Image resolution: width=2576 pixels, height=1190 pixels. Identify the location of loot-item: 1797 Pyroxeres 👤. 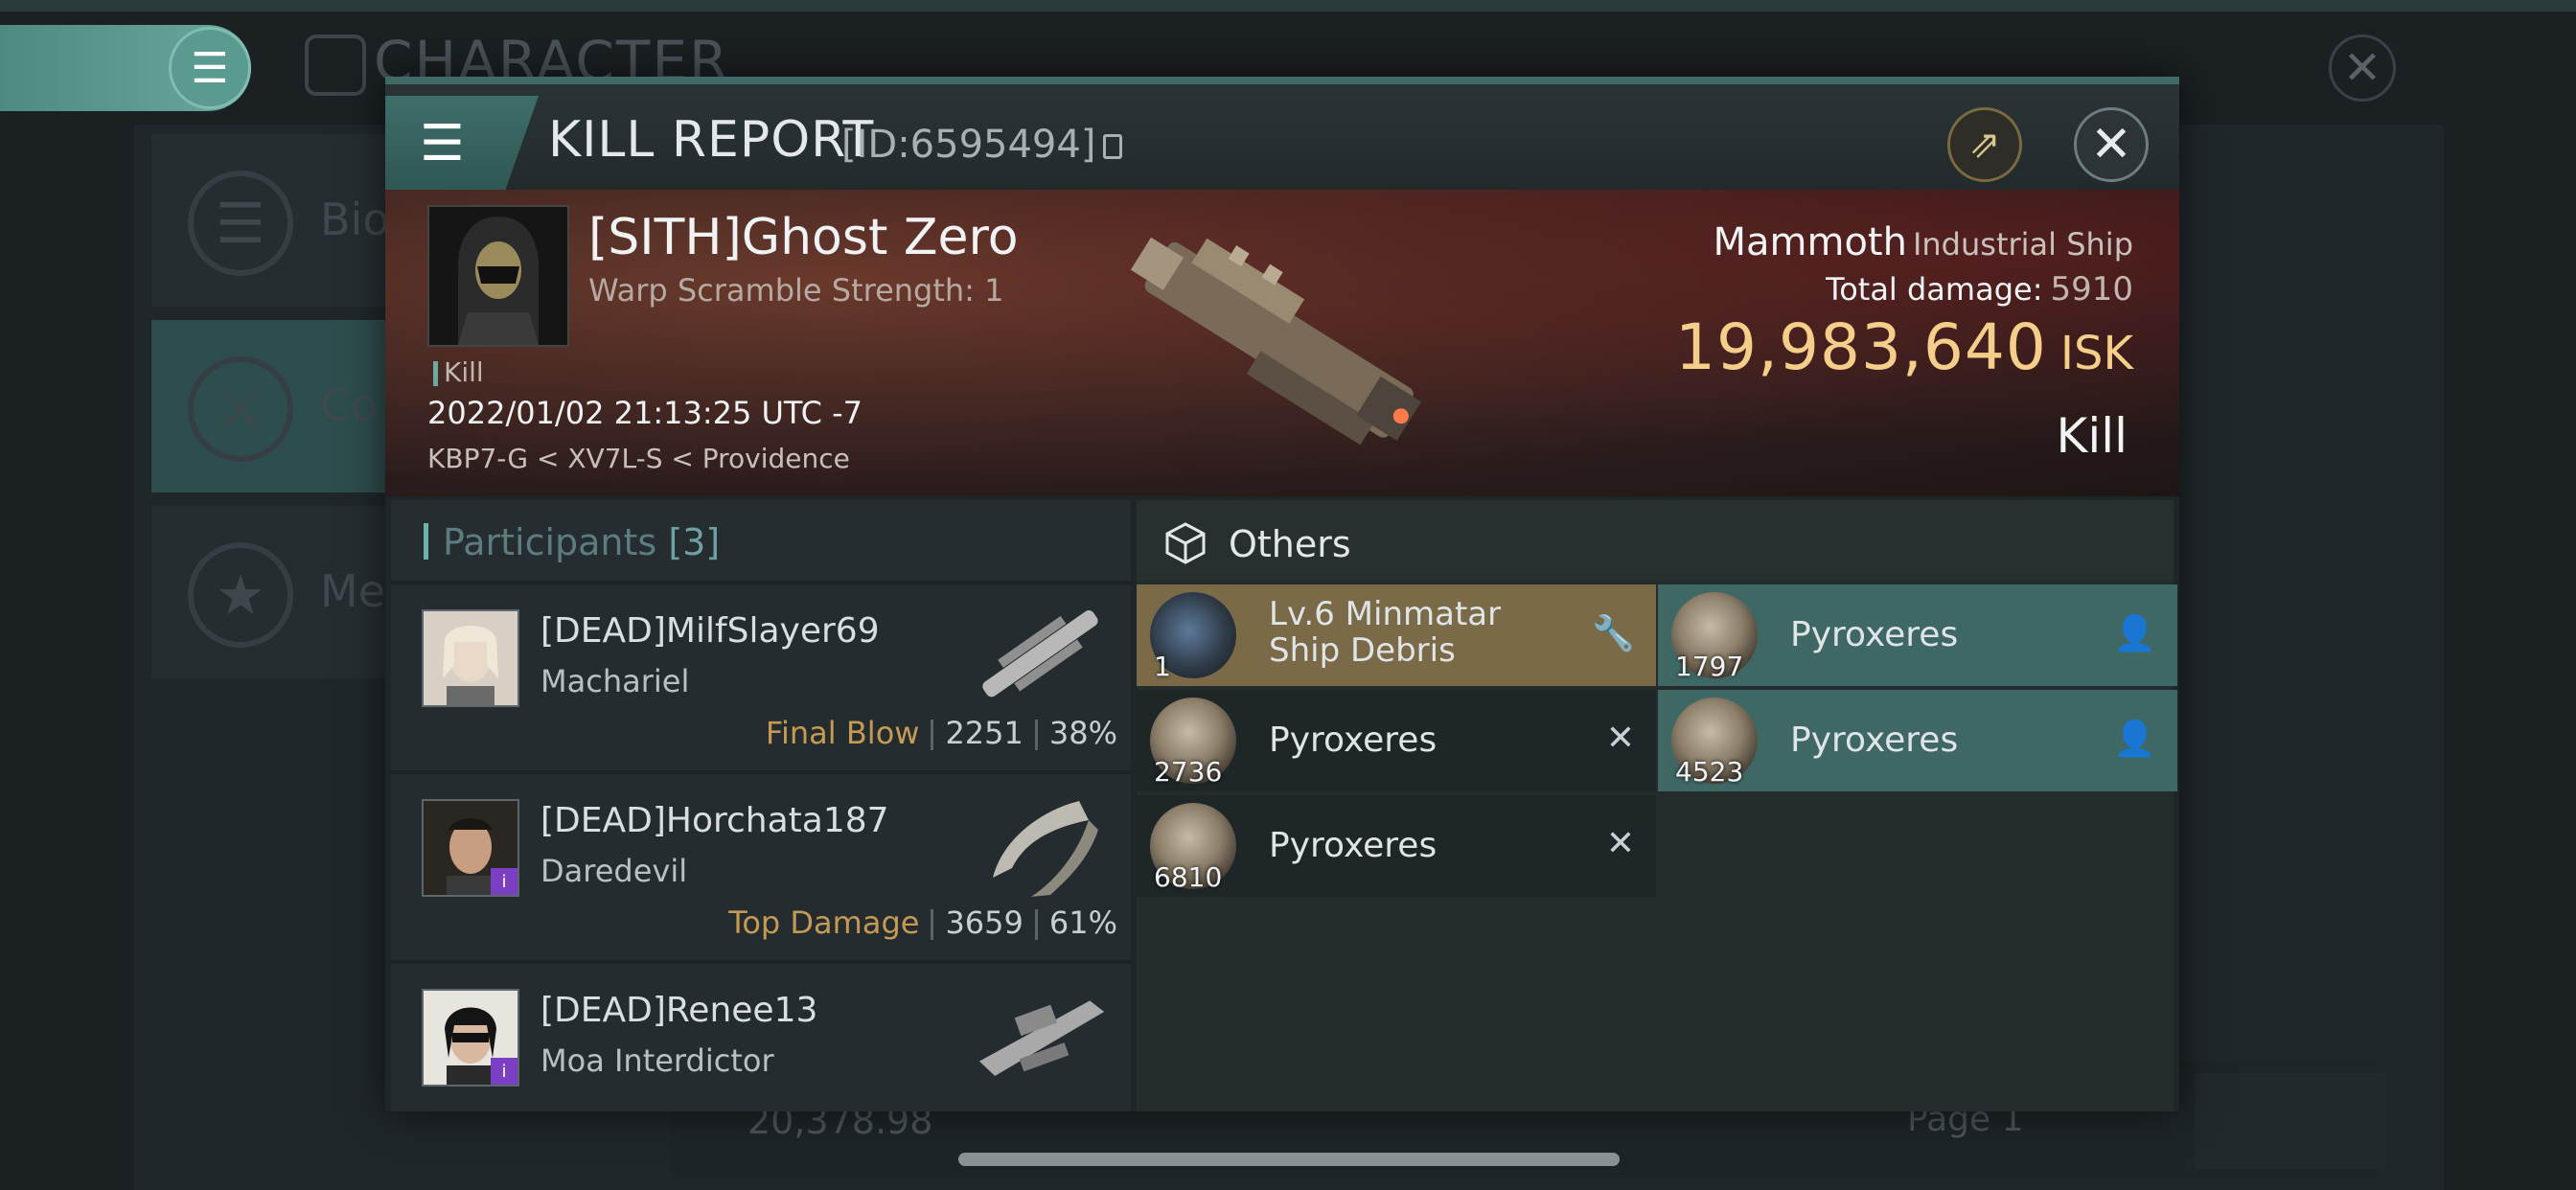
(1917, 635).